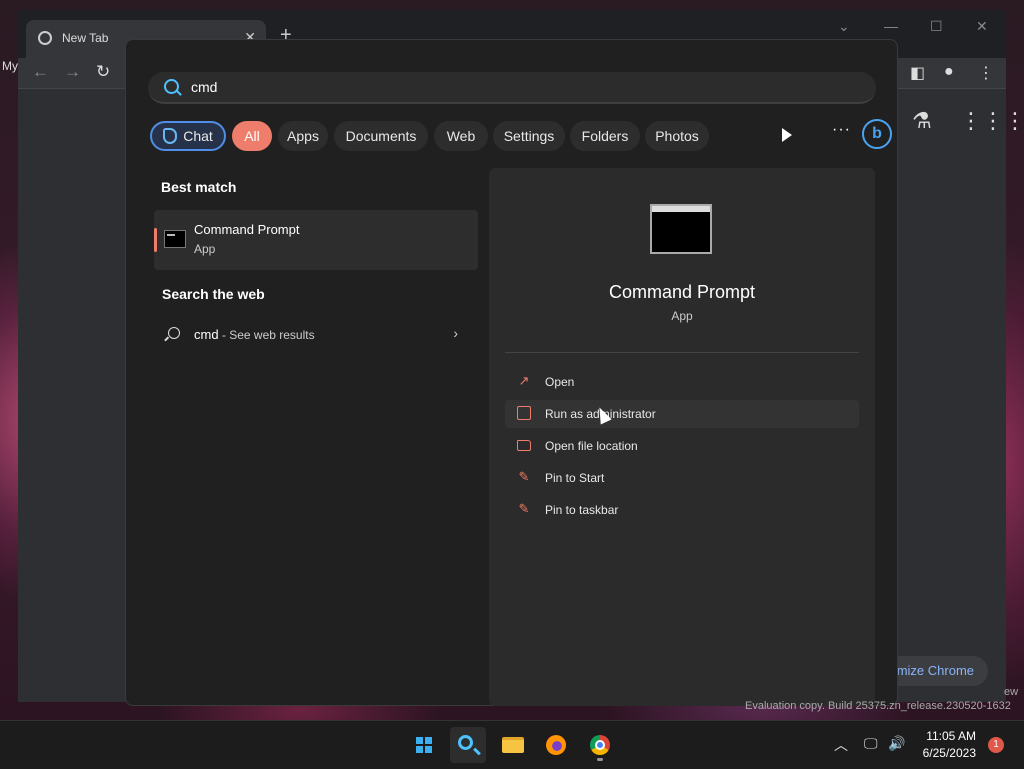  I want to click on filter-folders: Folders, so click(605, 136).